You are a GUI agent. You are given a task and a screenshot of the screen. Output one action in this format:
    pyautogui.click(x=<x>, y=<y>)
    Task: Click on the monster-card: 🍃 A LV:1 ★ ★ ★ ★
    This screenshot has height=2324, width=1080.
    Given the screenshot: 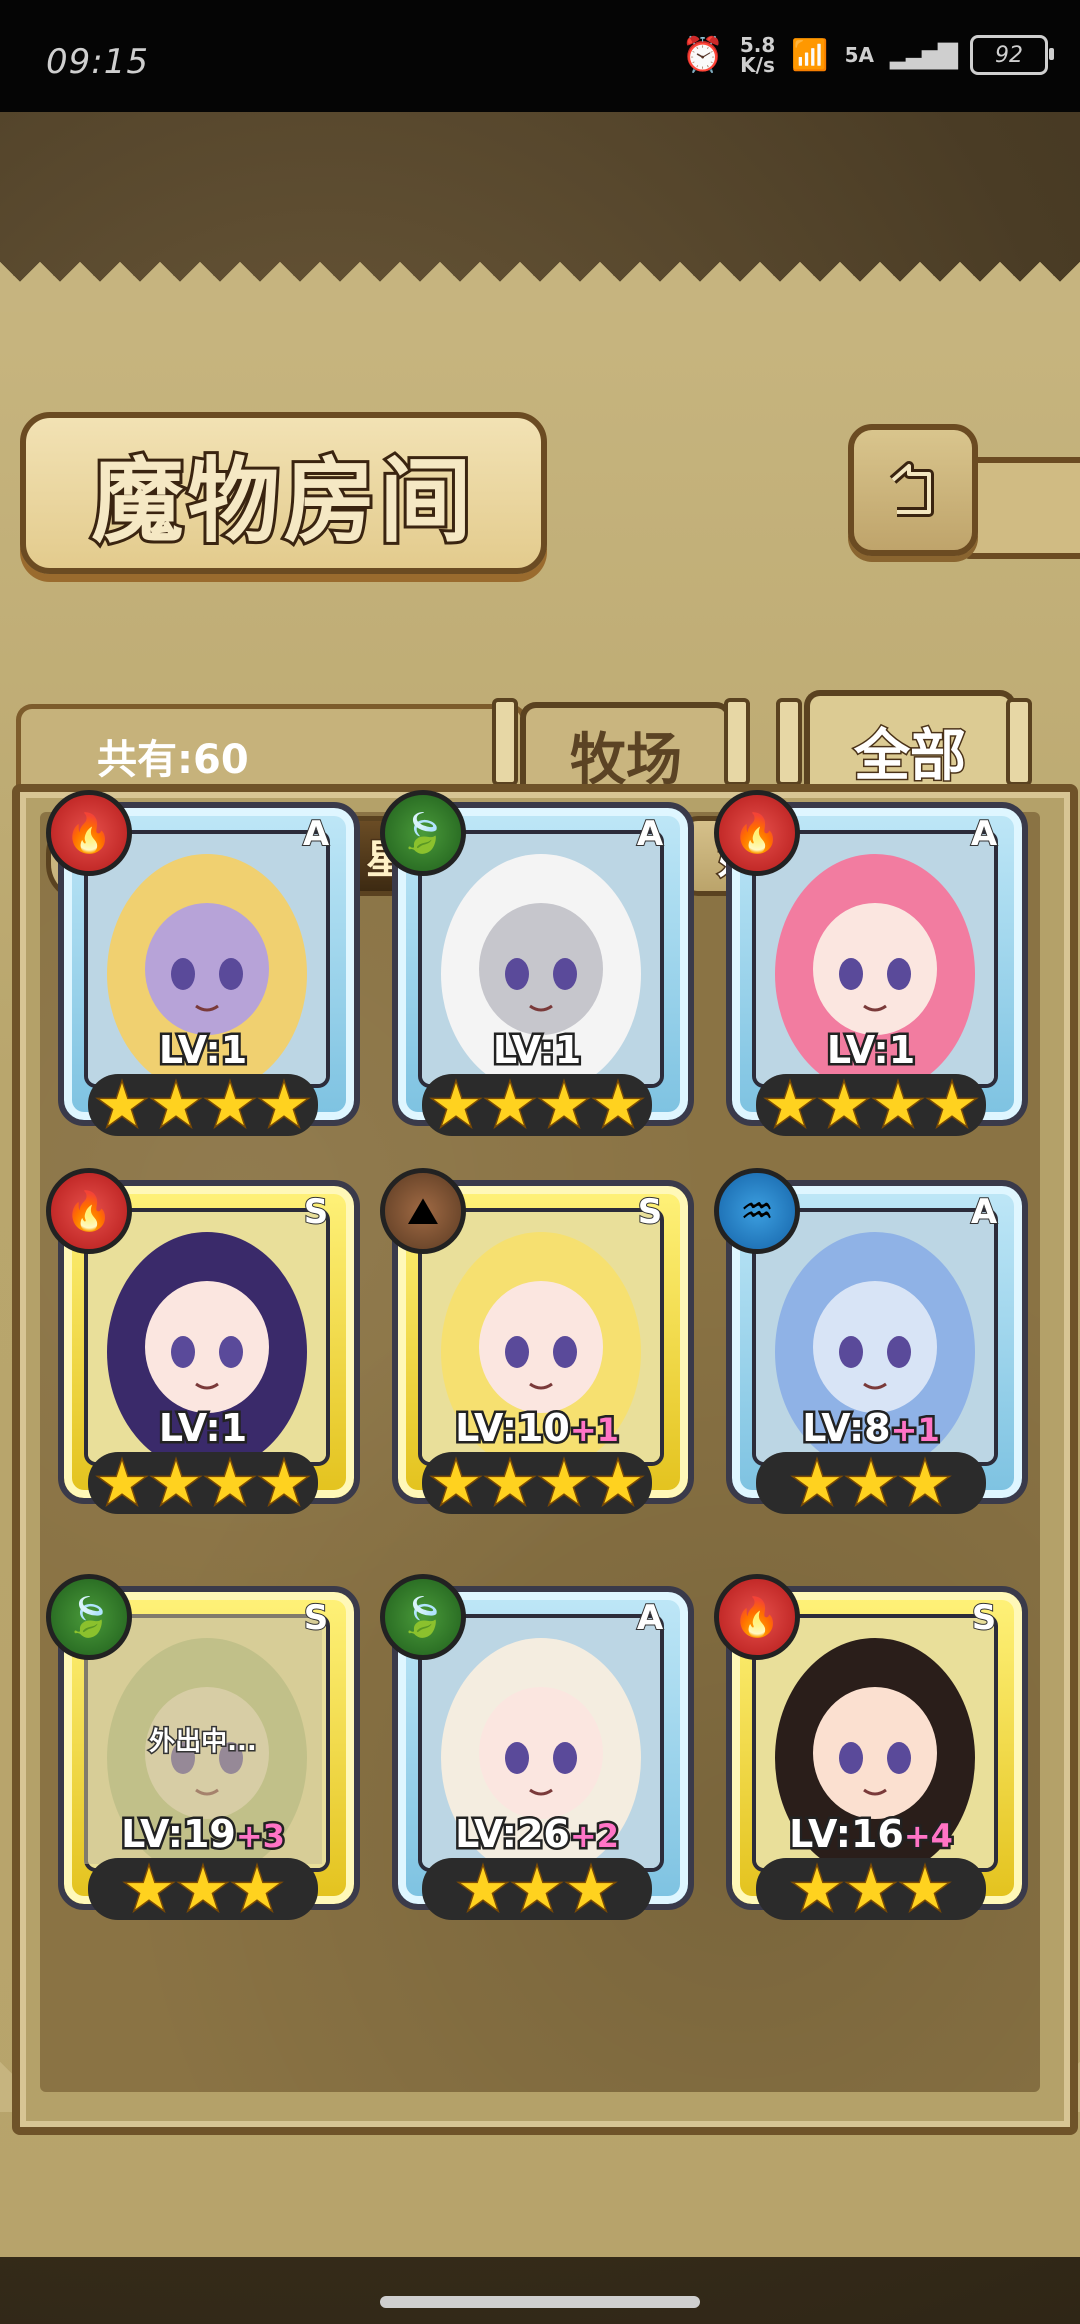 What is the action you would take?
    pyautogui.click(x=537, y=971)
    